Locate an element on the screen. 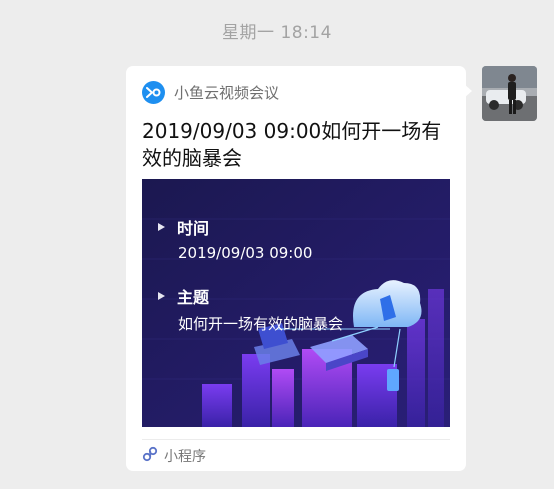 This screenshot has height=489, width=554. xiaoyu-logo-icon is located at coordinates (153, 92).